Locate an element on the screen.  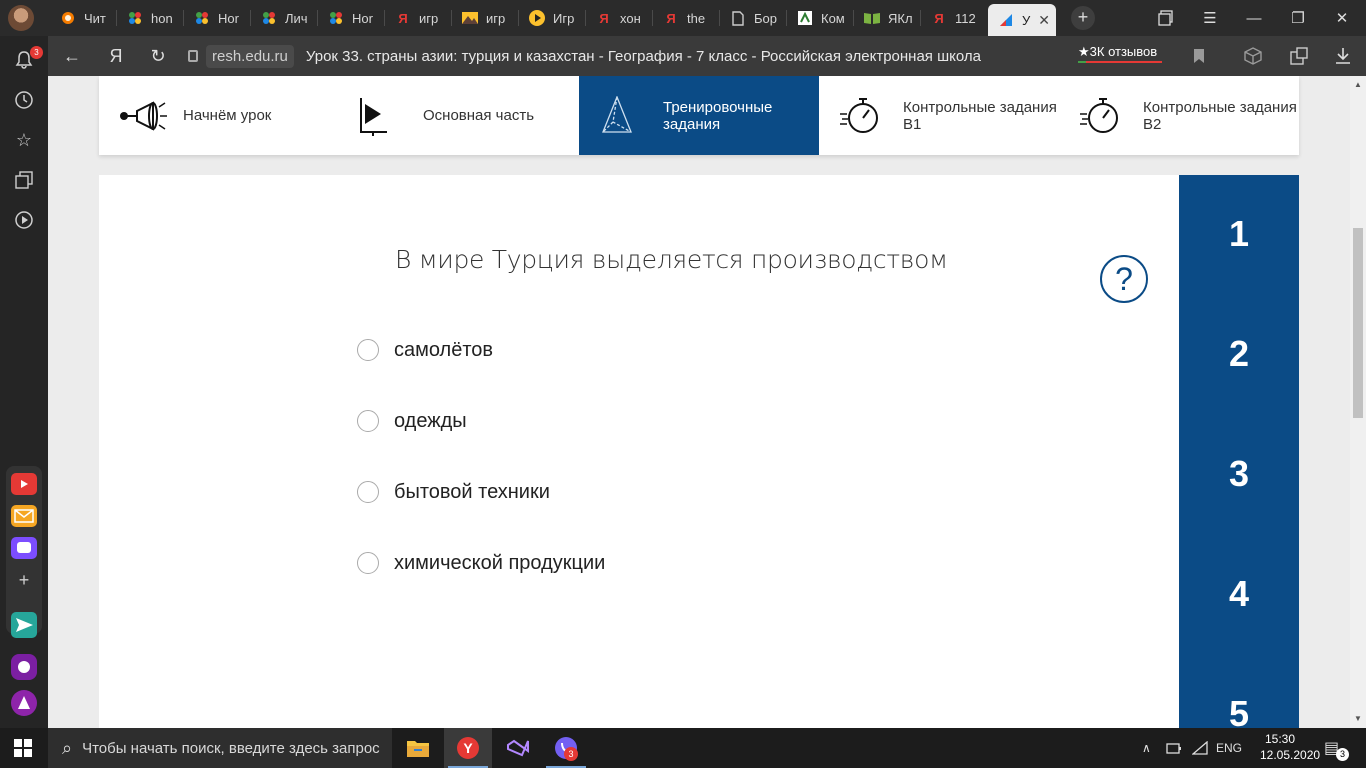
tab-label: У is located at coordinates (1026, 20).